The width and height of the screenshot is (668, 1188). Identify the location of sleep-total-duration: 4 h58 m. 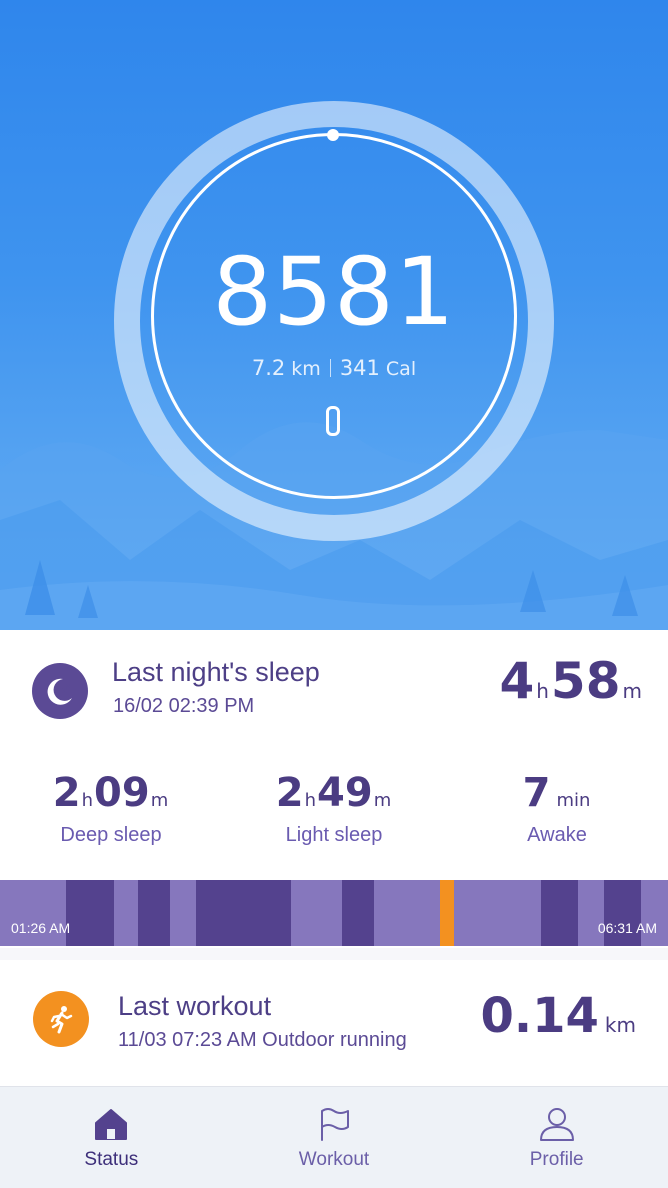
(571, 681).